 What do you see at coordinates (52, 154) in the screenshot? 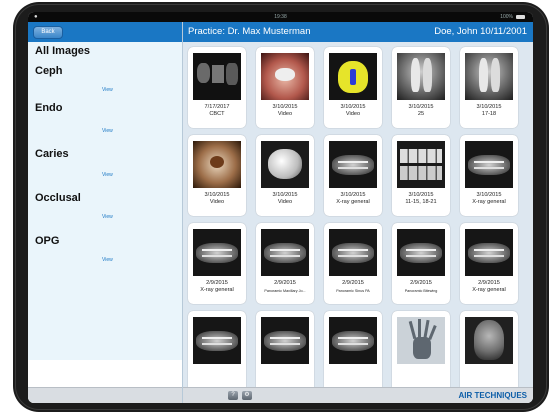
I see `category-caries: Caries` at bounding box center [52, 154].